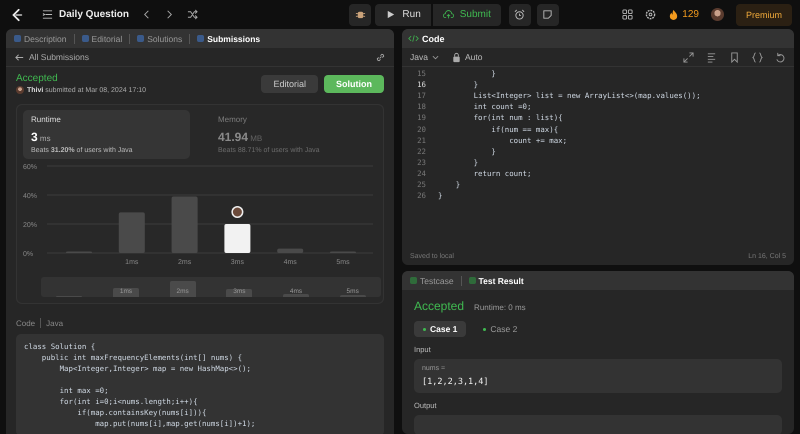 This screenshot has width=800, height=434. Describe the element at coordinates (37, 78) in the screenshot. I see `status-text: Accepted` at that location.